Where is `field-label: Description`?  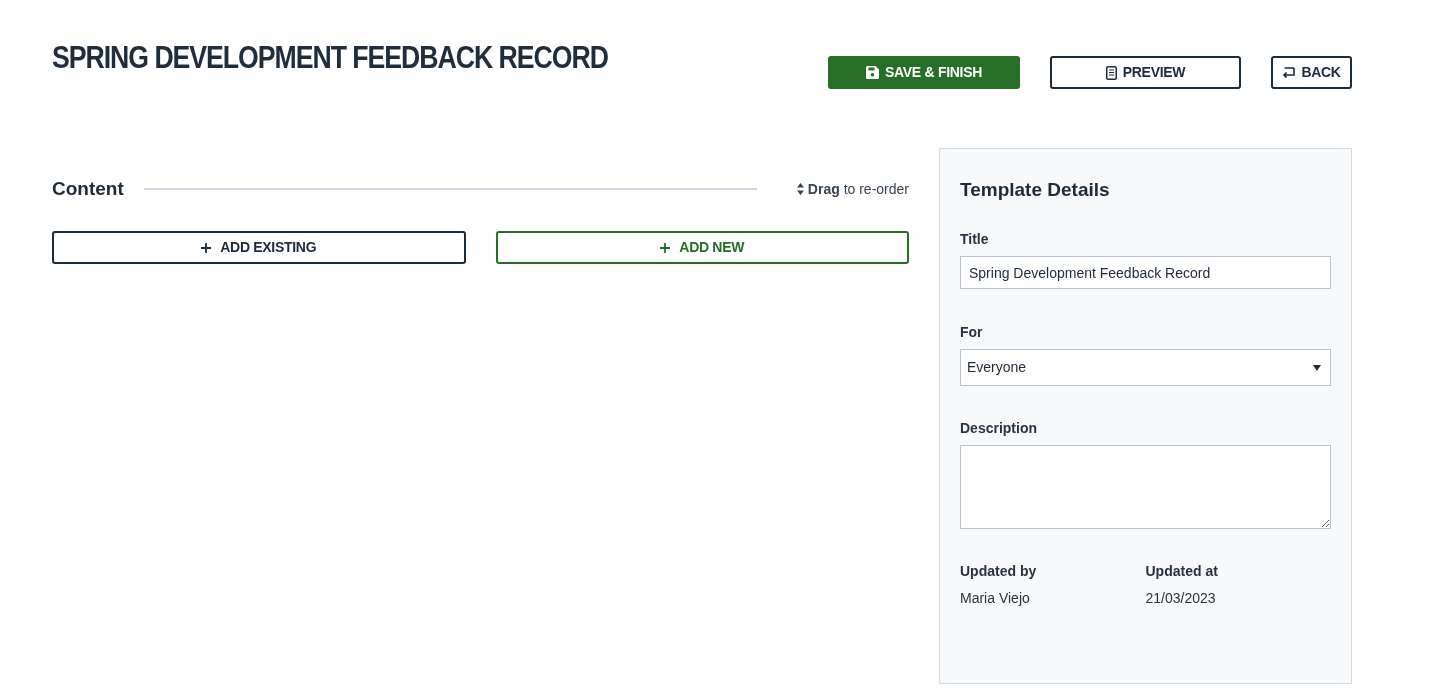 field-label: Description is located at coordinates (999, 428).